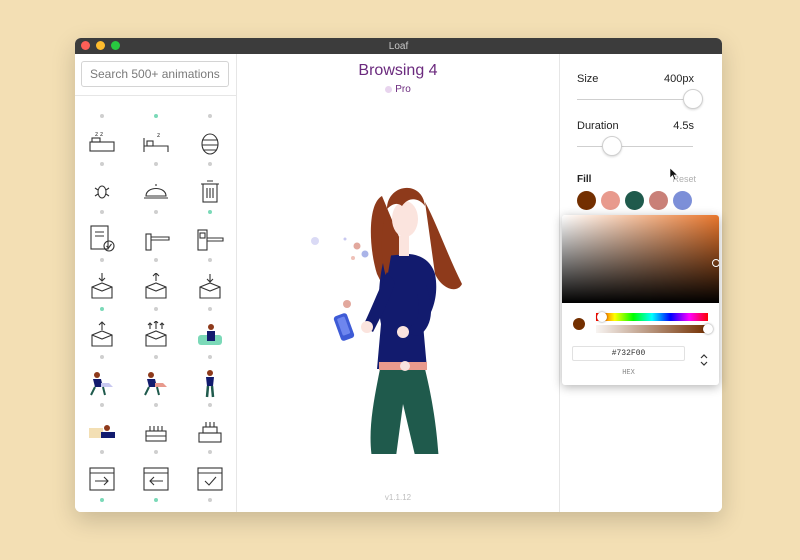  I want to click on size-slider-knob, so click(693, 99).